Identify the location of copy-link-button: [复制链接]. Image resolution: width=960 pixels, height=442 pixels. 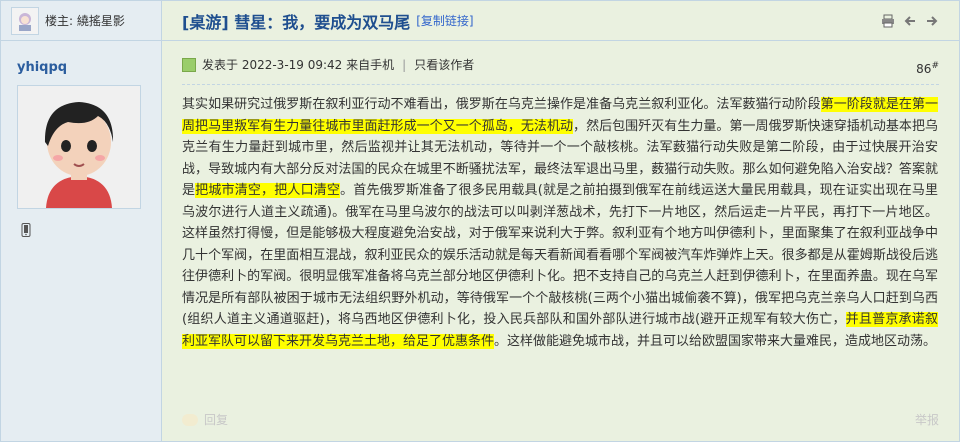
(444, 20).